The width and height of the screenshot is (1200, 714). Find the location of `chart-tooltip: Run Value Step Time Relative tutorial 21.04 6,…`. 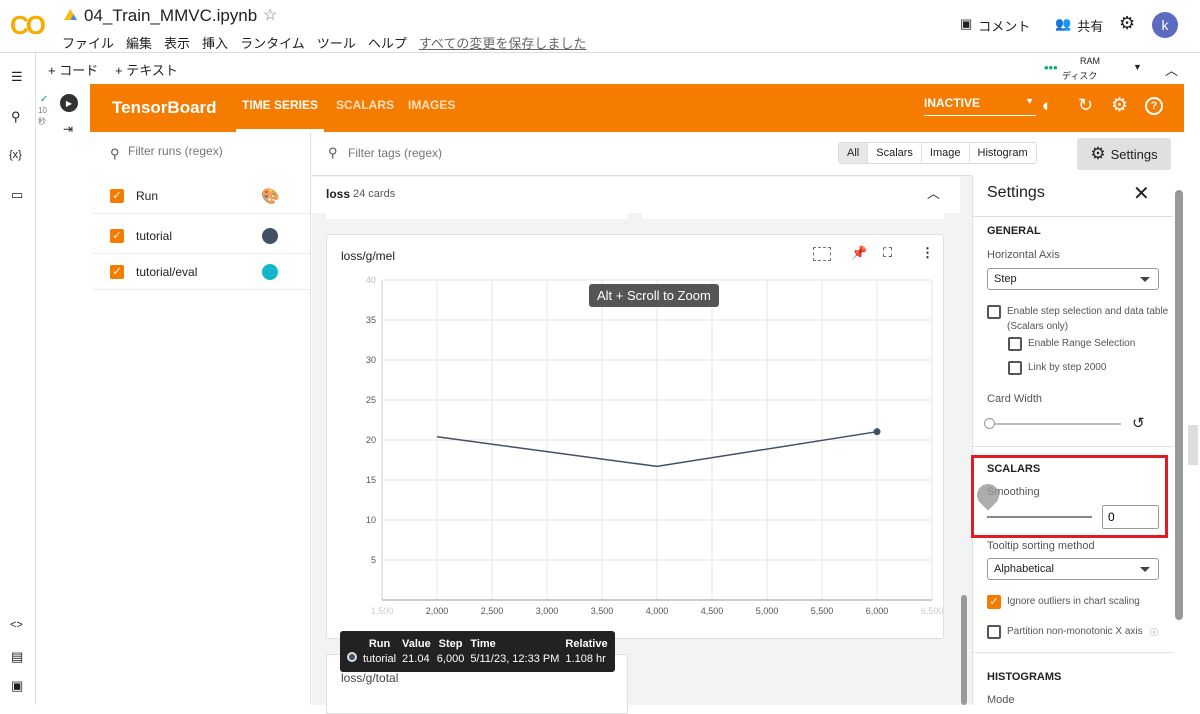

chart-tooltip: Run Value Step Time Relative tutorial 21.04 6,… is located at coordinates (477, 651).